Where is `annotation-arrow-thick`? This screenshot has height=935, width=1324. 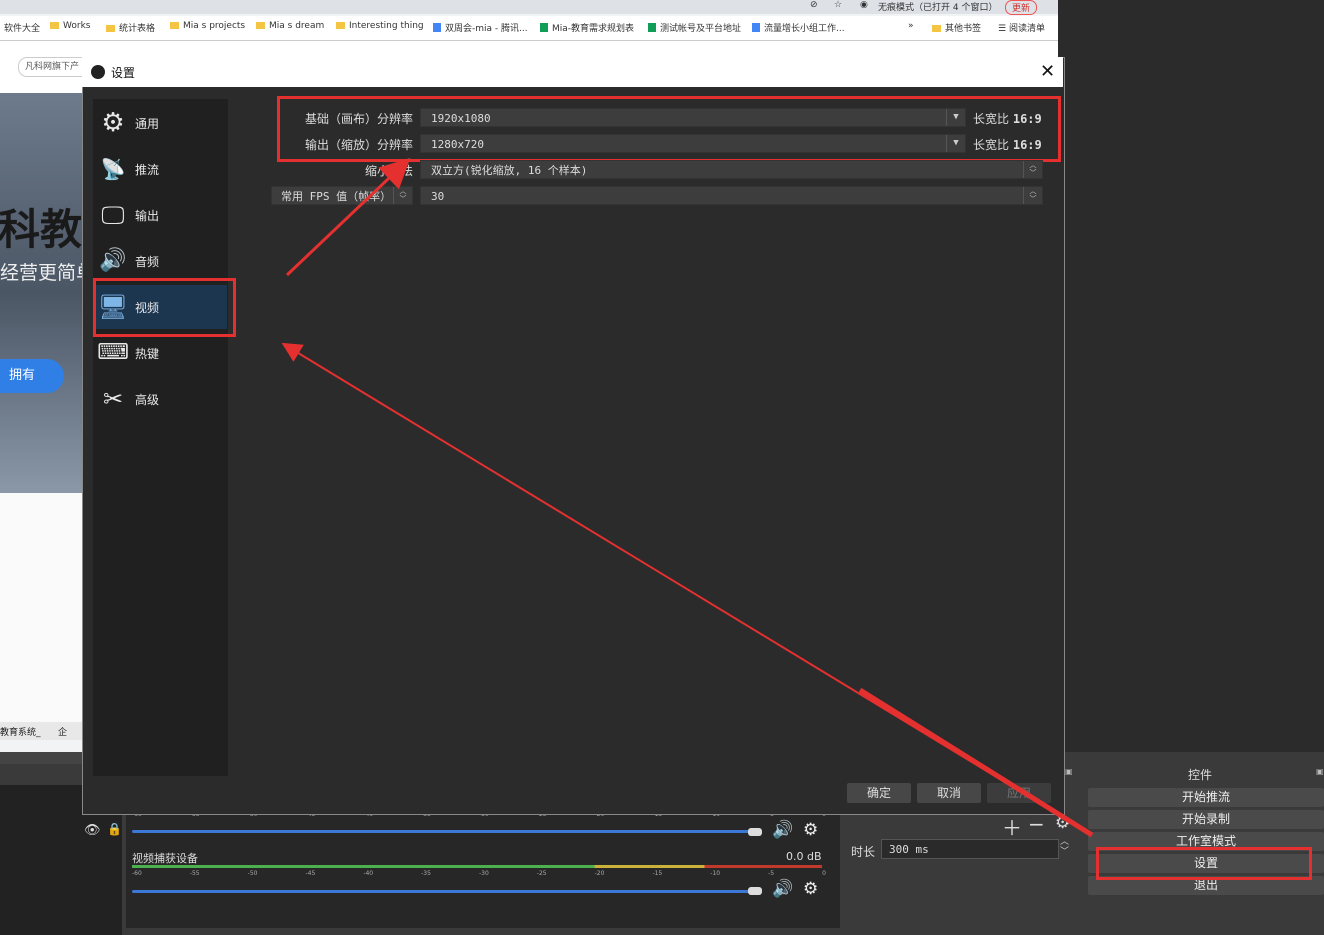
annotation-arrow-thick is located at coordinates (976, 762).